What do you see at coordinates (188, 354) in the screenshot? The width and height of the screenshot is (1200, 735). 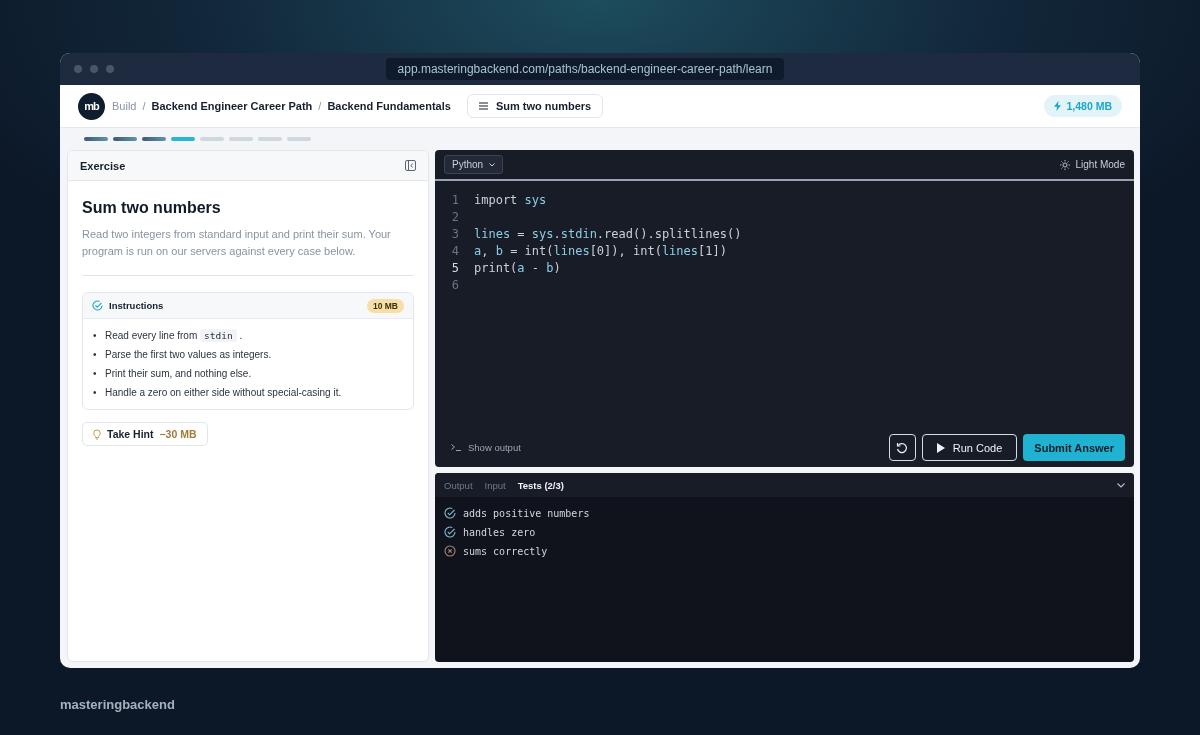 I see `instruction-item: Parse the first two values as integers.` at bounding box center [188, 354].